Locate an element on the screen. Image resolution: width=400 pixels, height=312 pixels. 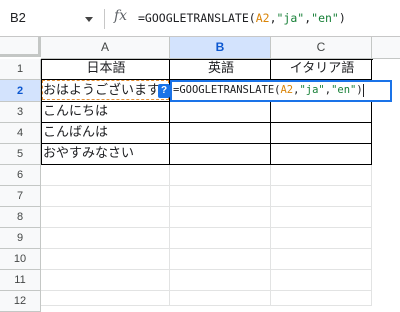
cell-b8 is located at coordinates (220, 217).